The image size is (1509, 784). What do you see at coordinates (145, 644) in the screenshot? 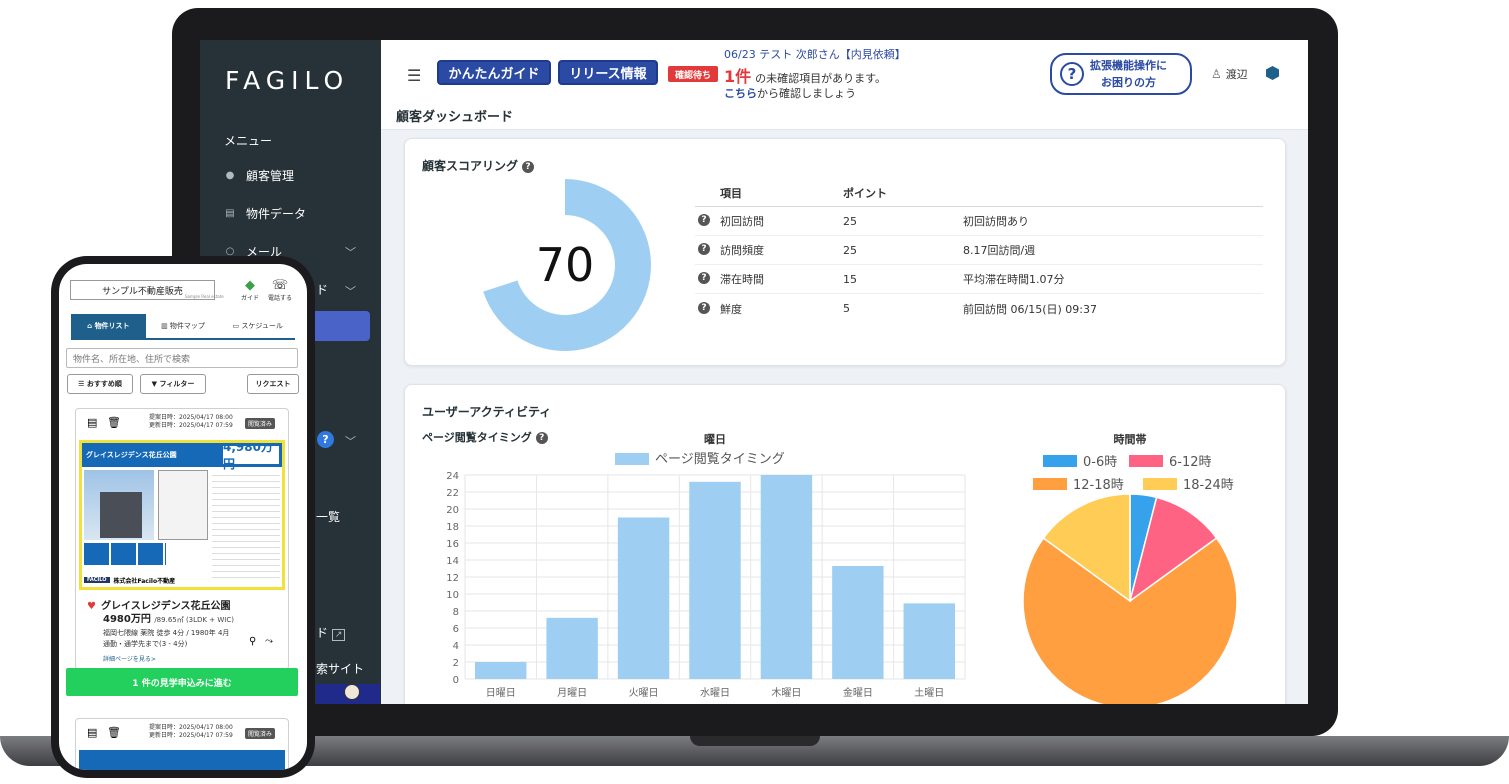
I see `address-line-2: 通勤・通学先まで(3 - 4分)` at bounding box center [145, 644].